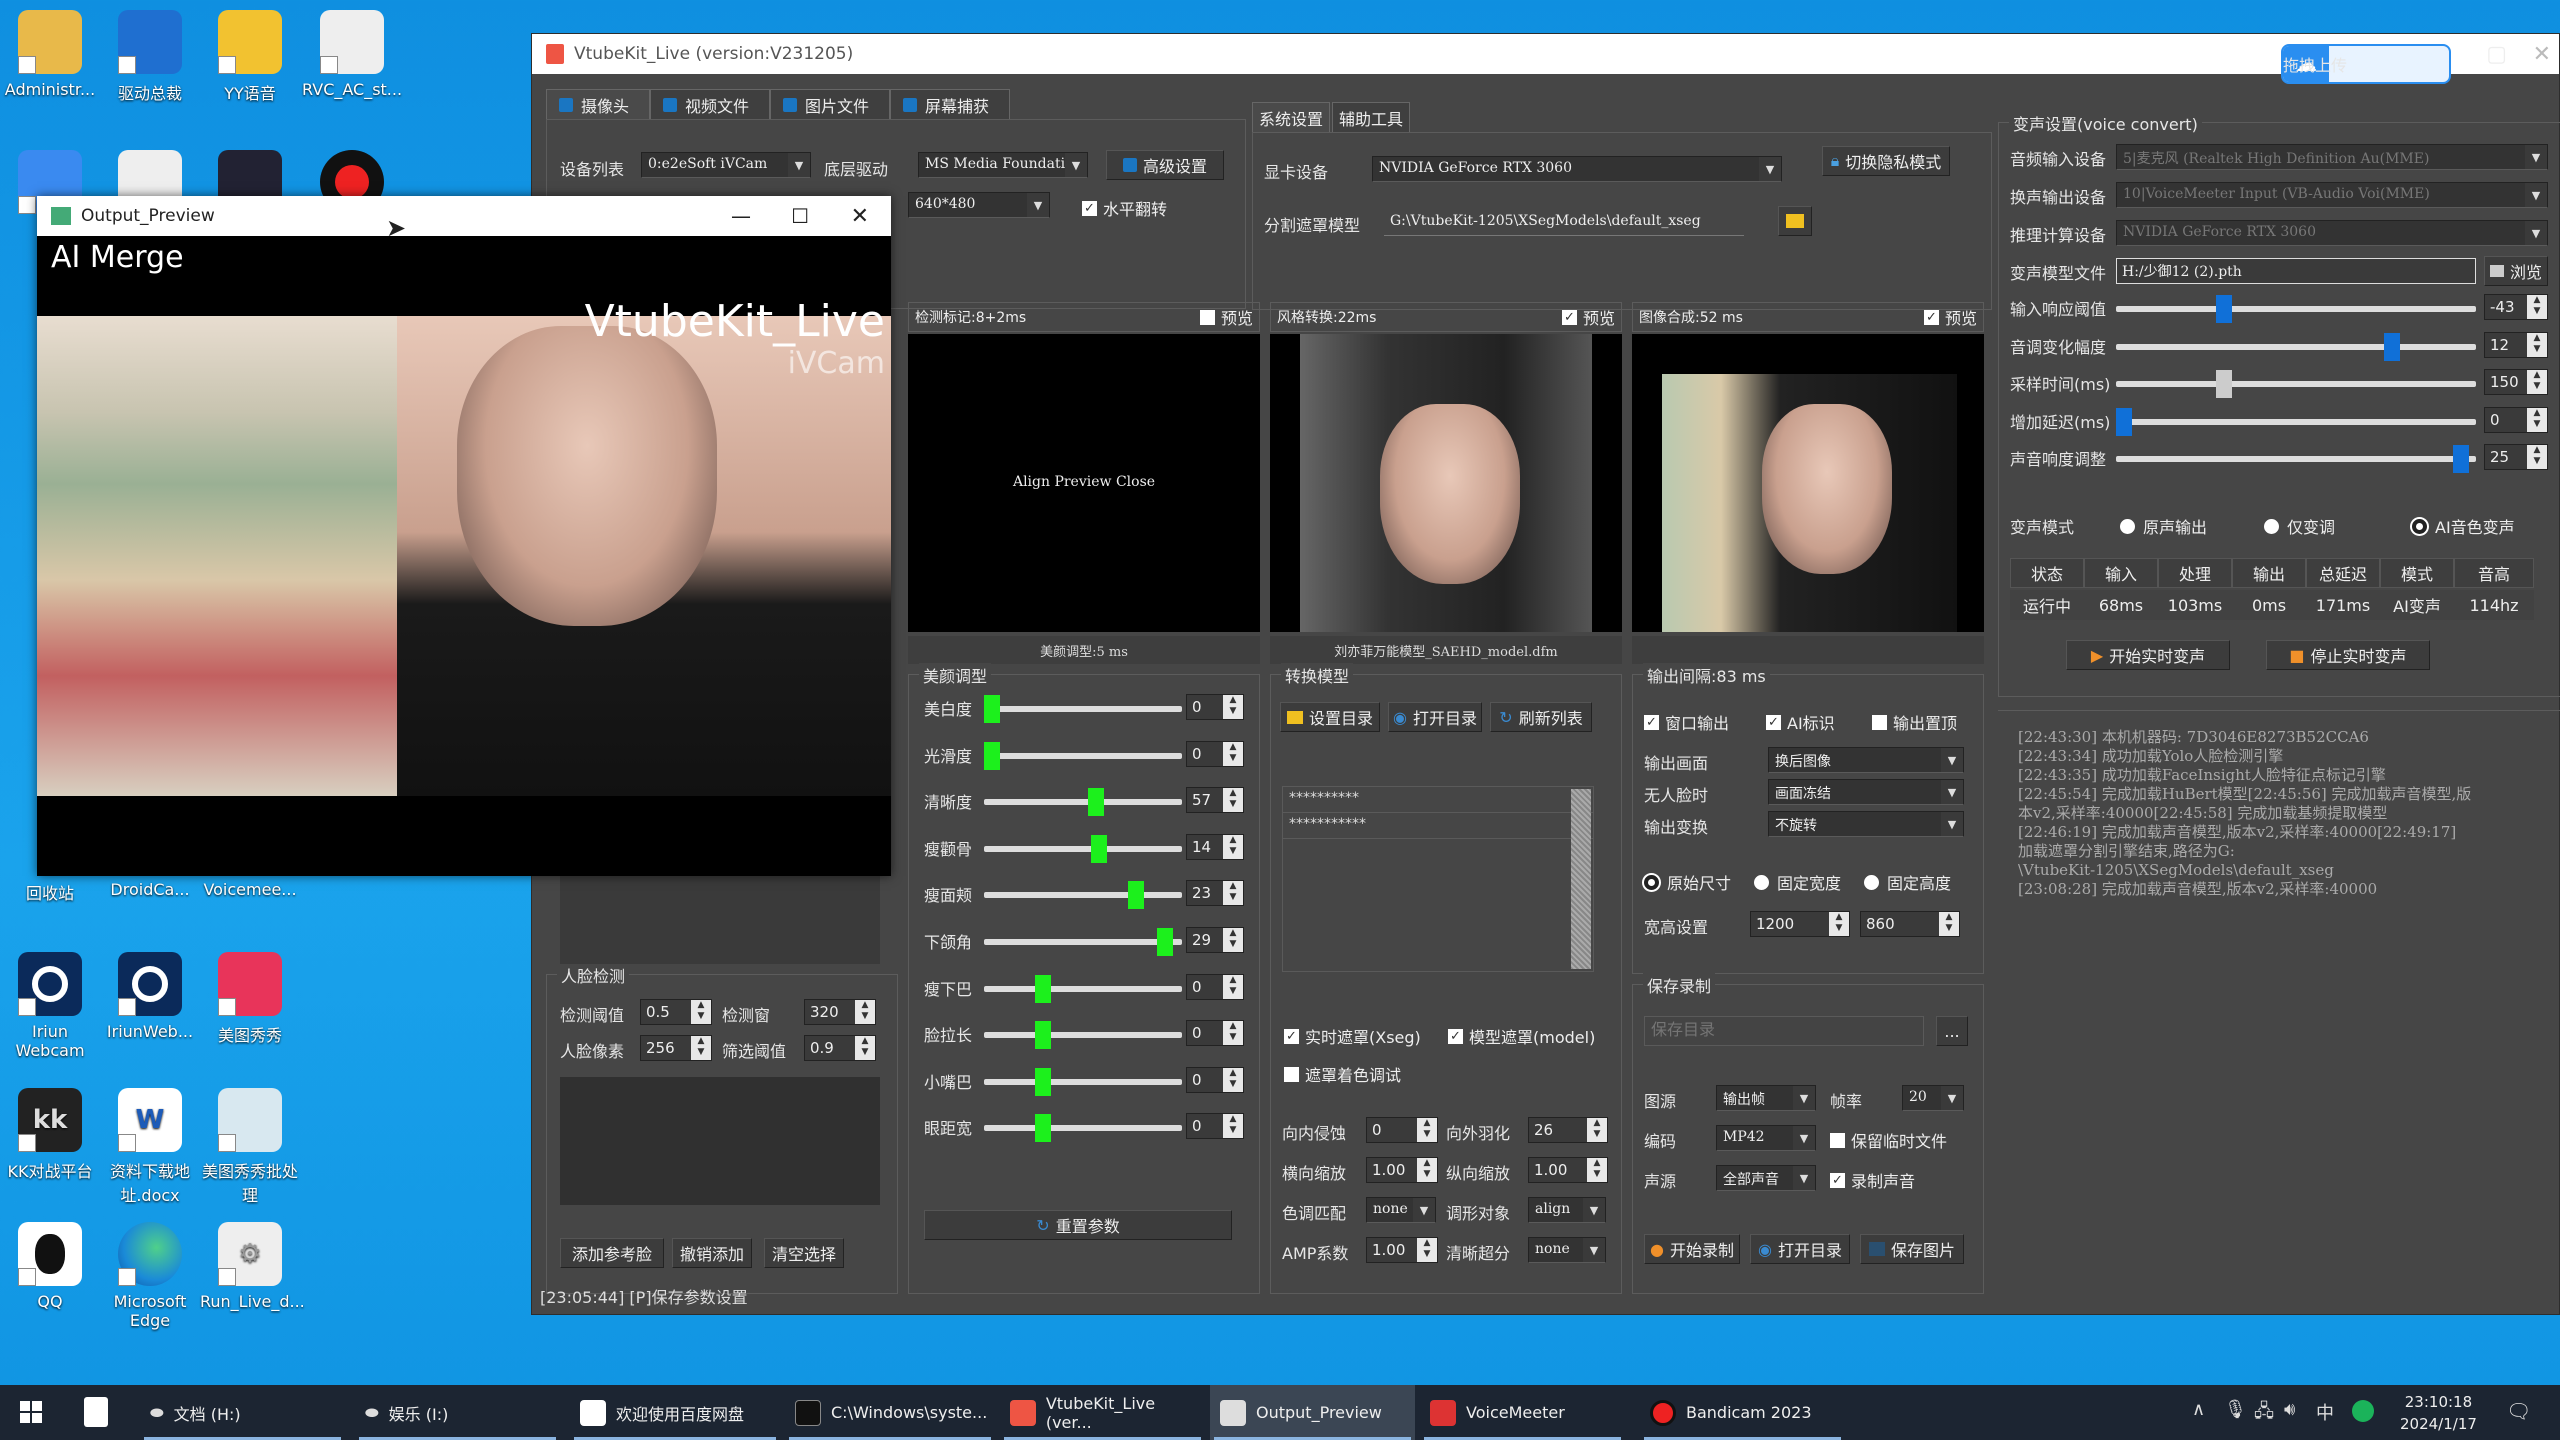  Describe the element at coordinates (1215, 800) in the screenshot. I see `beauty-value-input: 57 ▲ ▼` at that location.